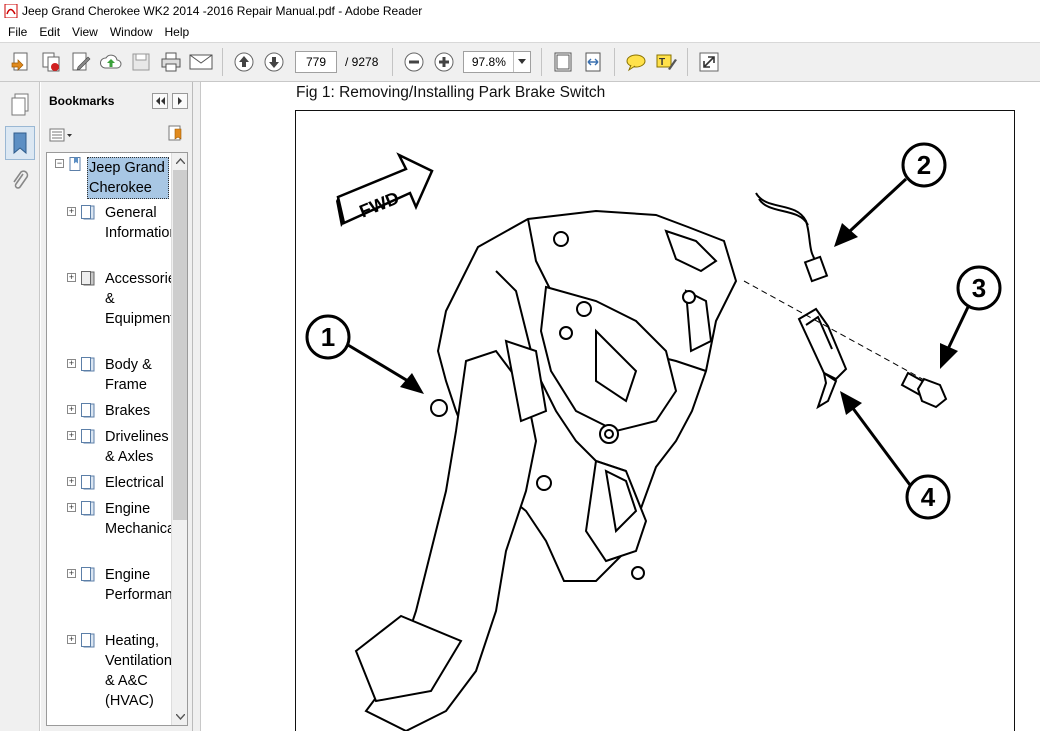 Image resolution: width=1040 pixels, height=731 pixels. Describe the element at coordinates (171, 62) in the screenshot. I see `print-button` at that location.